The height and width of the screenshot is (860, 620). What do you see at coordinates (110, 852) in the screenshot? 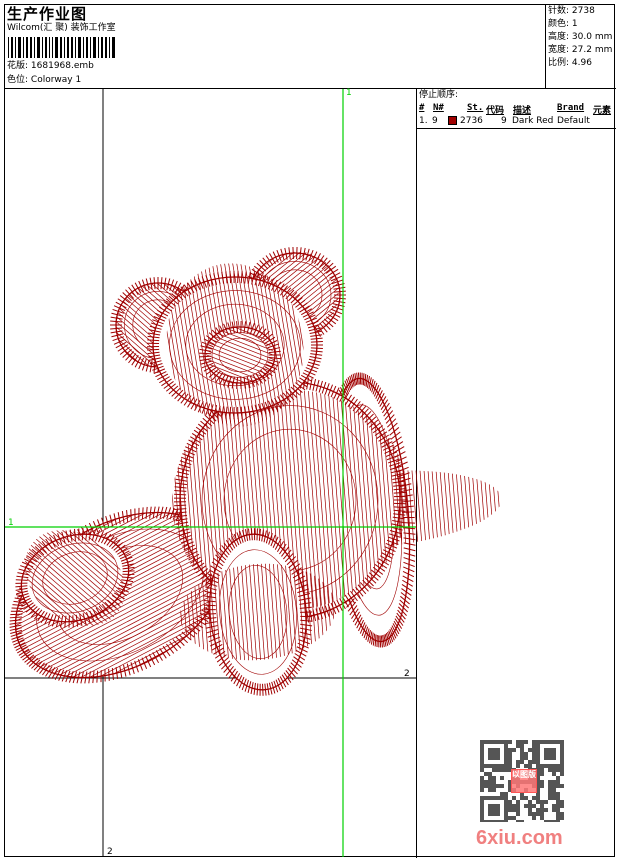
I see `guide-label-black-vertical: 2` at bounding box center [110, 852].